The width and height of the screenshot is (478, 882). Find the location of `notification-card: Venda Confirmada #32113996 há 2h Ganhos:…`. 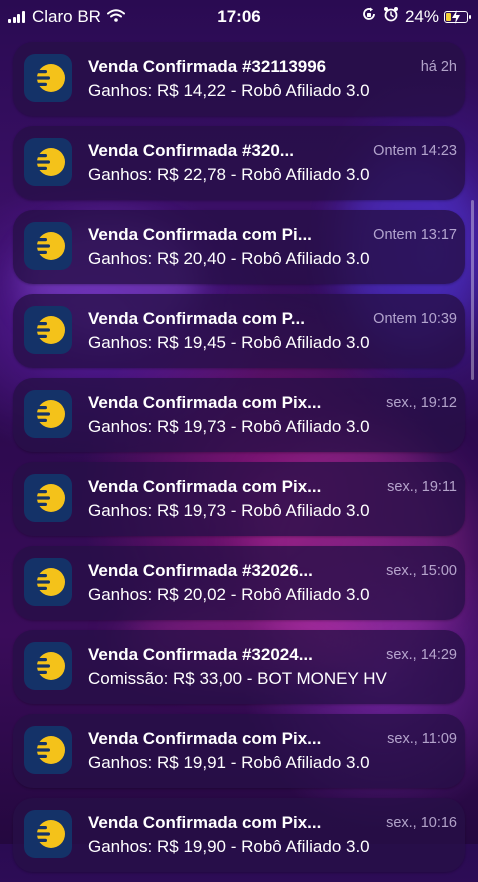

notification-card: Venda Confirmada #32113996 há 2h Ganhos:… is located at coordinates (239, 79).